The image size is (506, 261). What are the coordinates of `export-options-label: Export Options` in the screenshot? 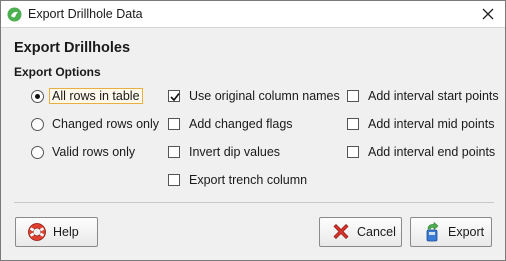 It's located at (57, 72).